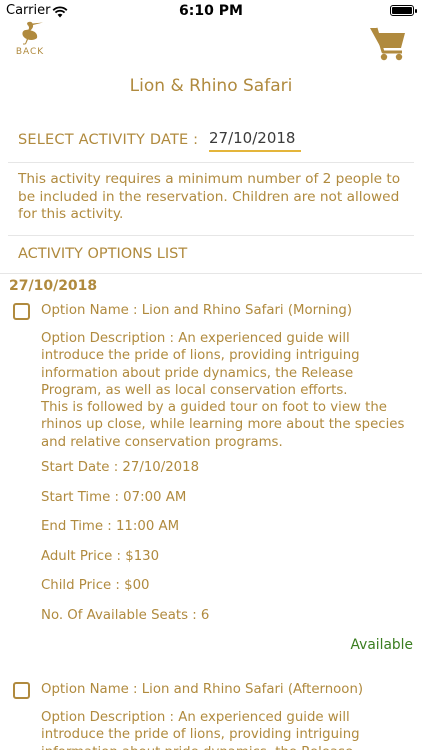 The width and height of the screenshot is (422, 750). I want to click on option-available-seats: No. Of Available Seats : 6, so click(125, 615).